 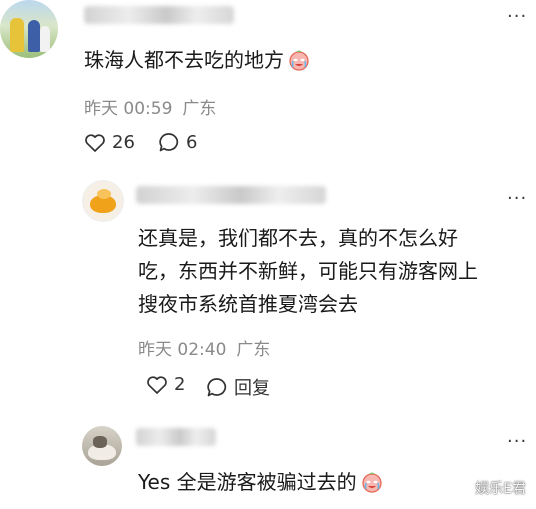 I want to click on reply-meta: 昨天 02:40 广东, so click(x=209, y=347).